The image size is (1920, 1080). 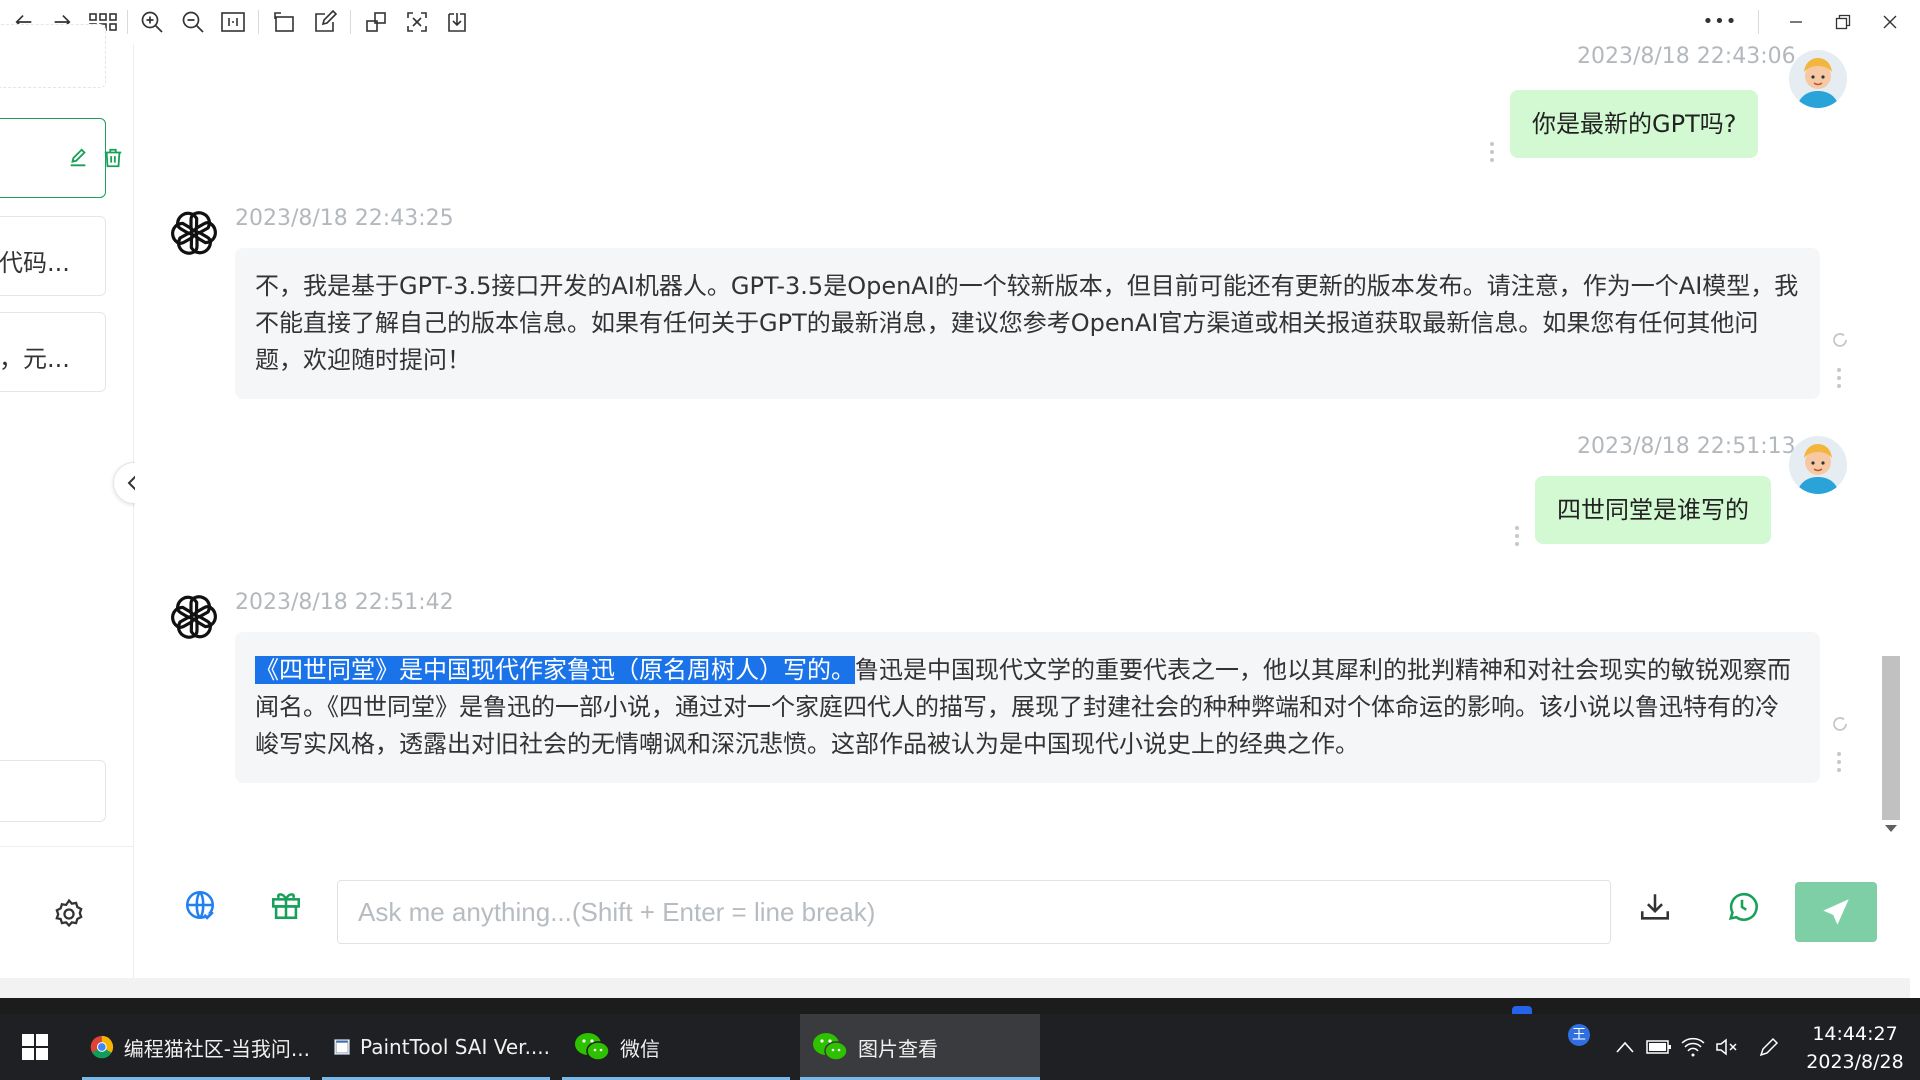 What do you see at coordinates (233, 22) in the screenshot?
I see `fit-icon` at bounding box center [233, 22].